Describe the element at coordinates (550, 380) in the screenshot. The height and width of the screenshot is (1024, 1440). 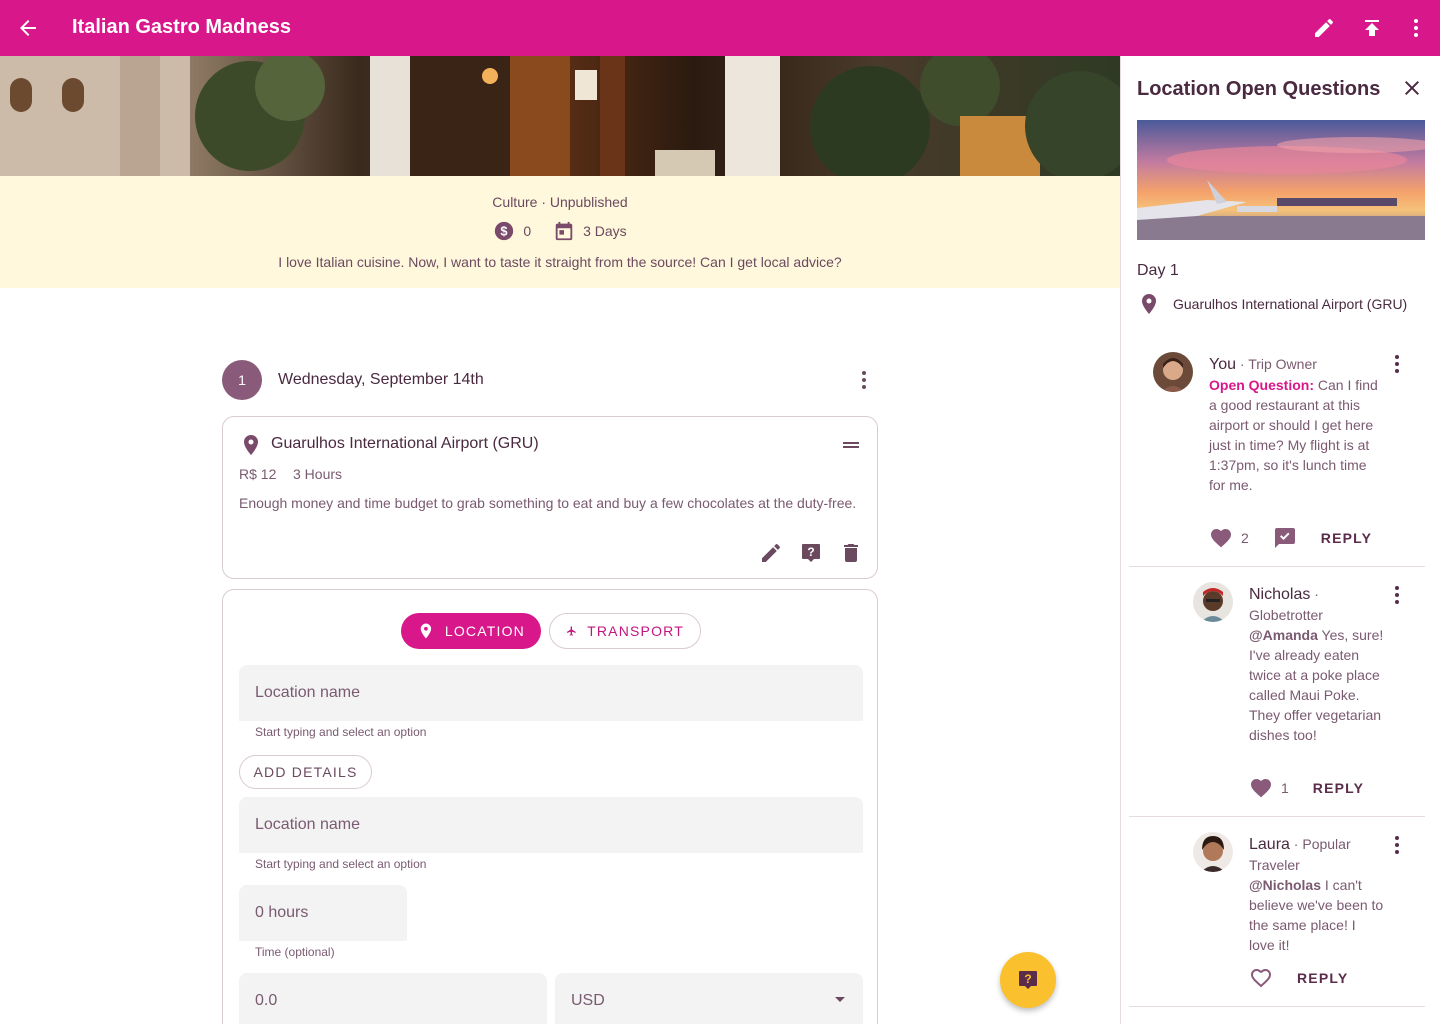
I see `day-header: 1 Wednesday, September 14th` at that location.